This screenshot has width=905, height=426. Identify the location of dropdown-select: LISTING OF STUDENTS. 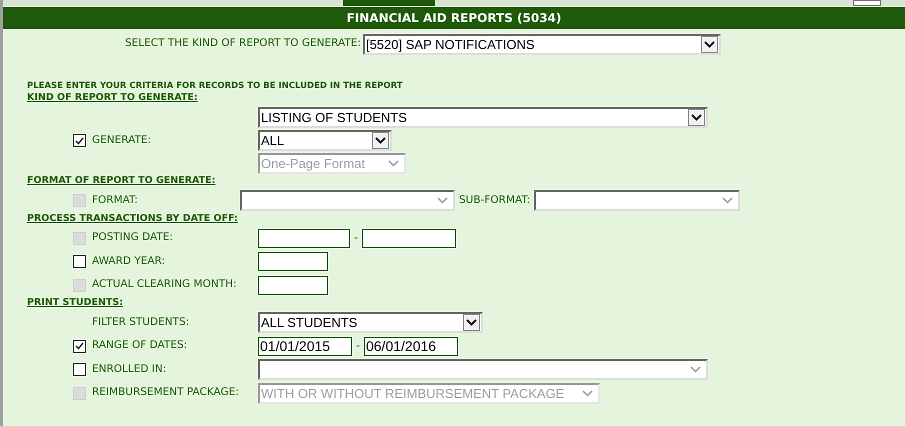
(483, 117).